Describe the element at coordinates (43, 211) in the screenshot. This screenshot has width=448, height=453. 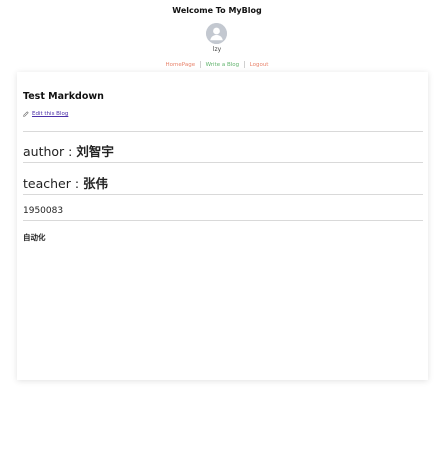
I see `student-number: 1950083` at that location.